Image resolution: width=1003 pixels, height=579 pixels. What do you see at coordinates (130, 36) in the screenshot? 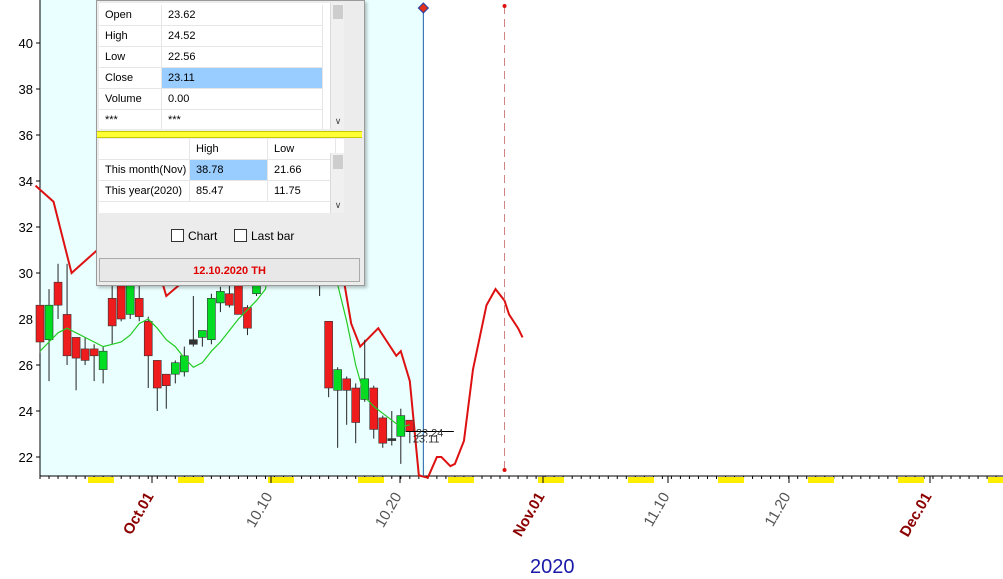
I see `ohlc-label: High` at bounding box center [130, 36].